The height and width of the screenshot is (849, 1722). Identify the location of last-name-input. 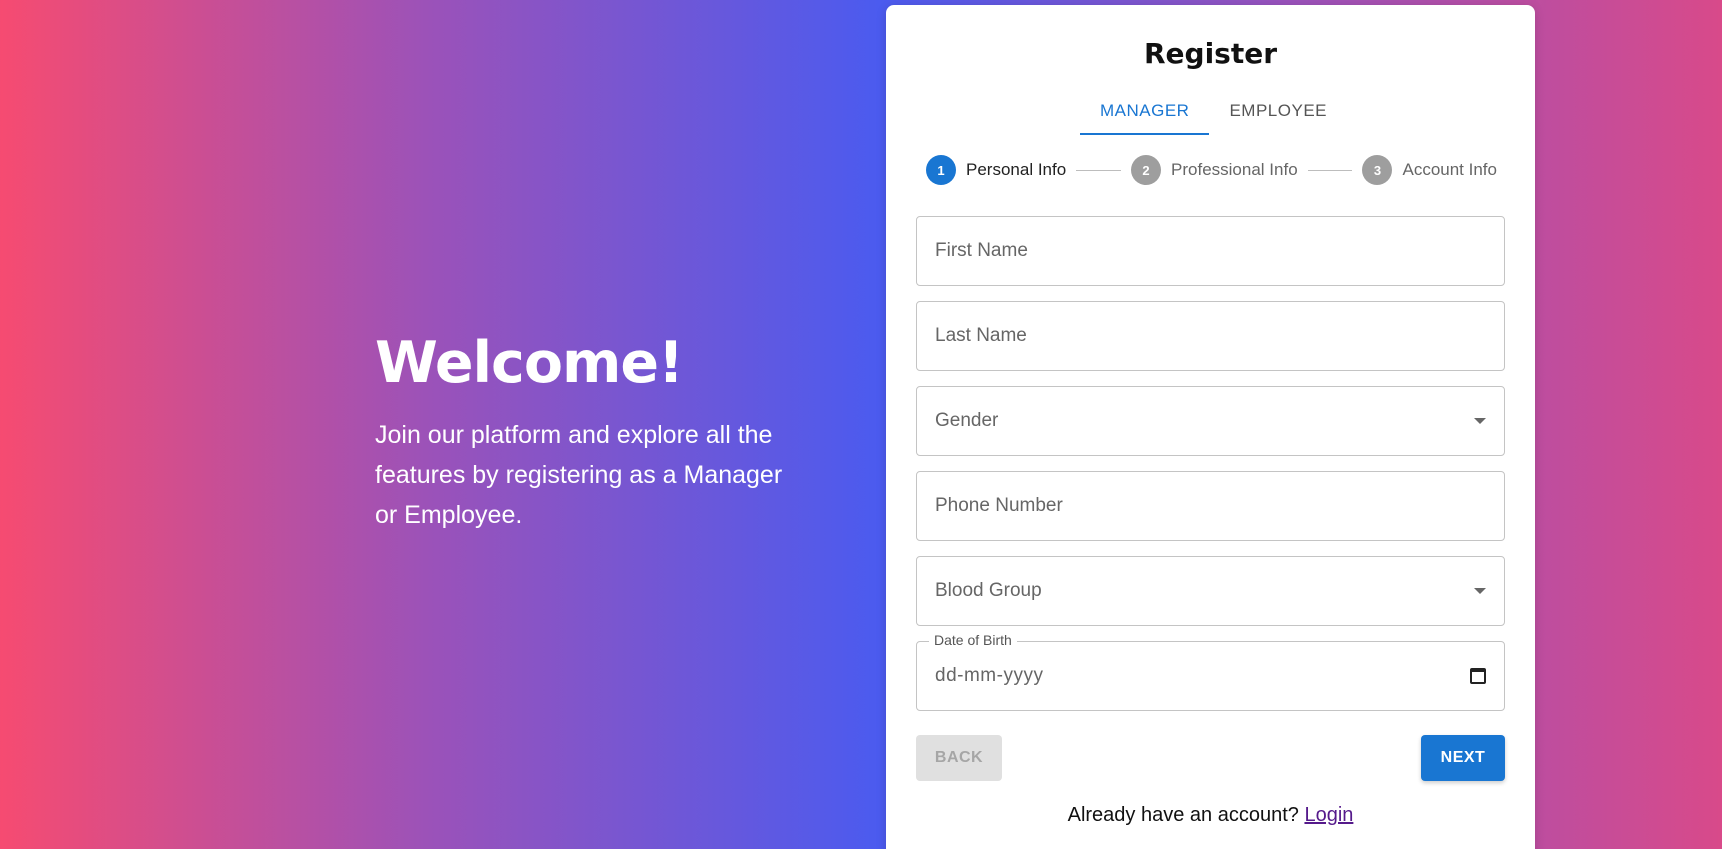
(1210, 336).